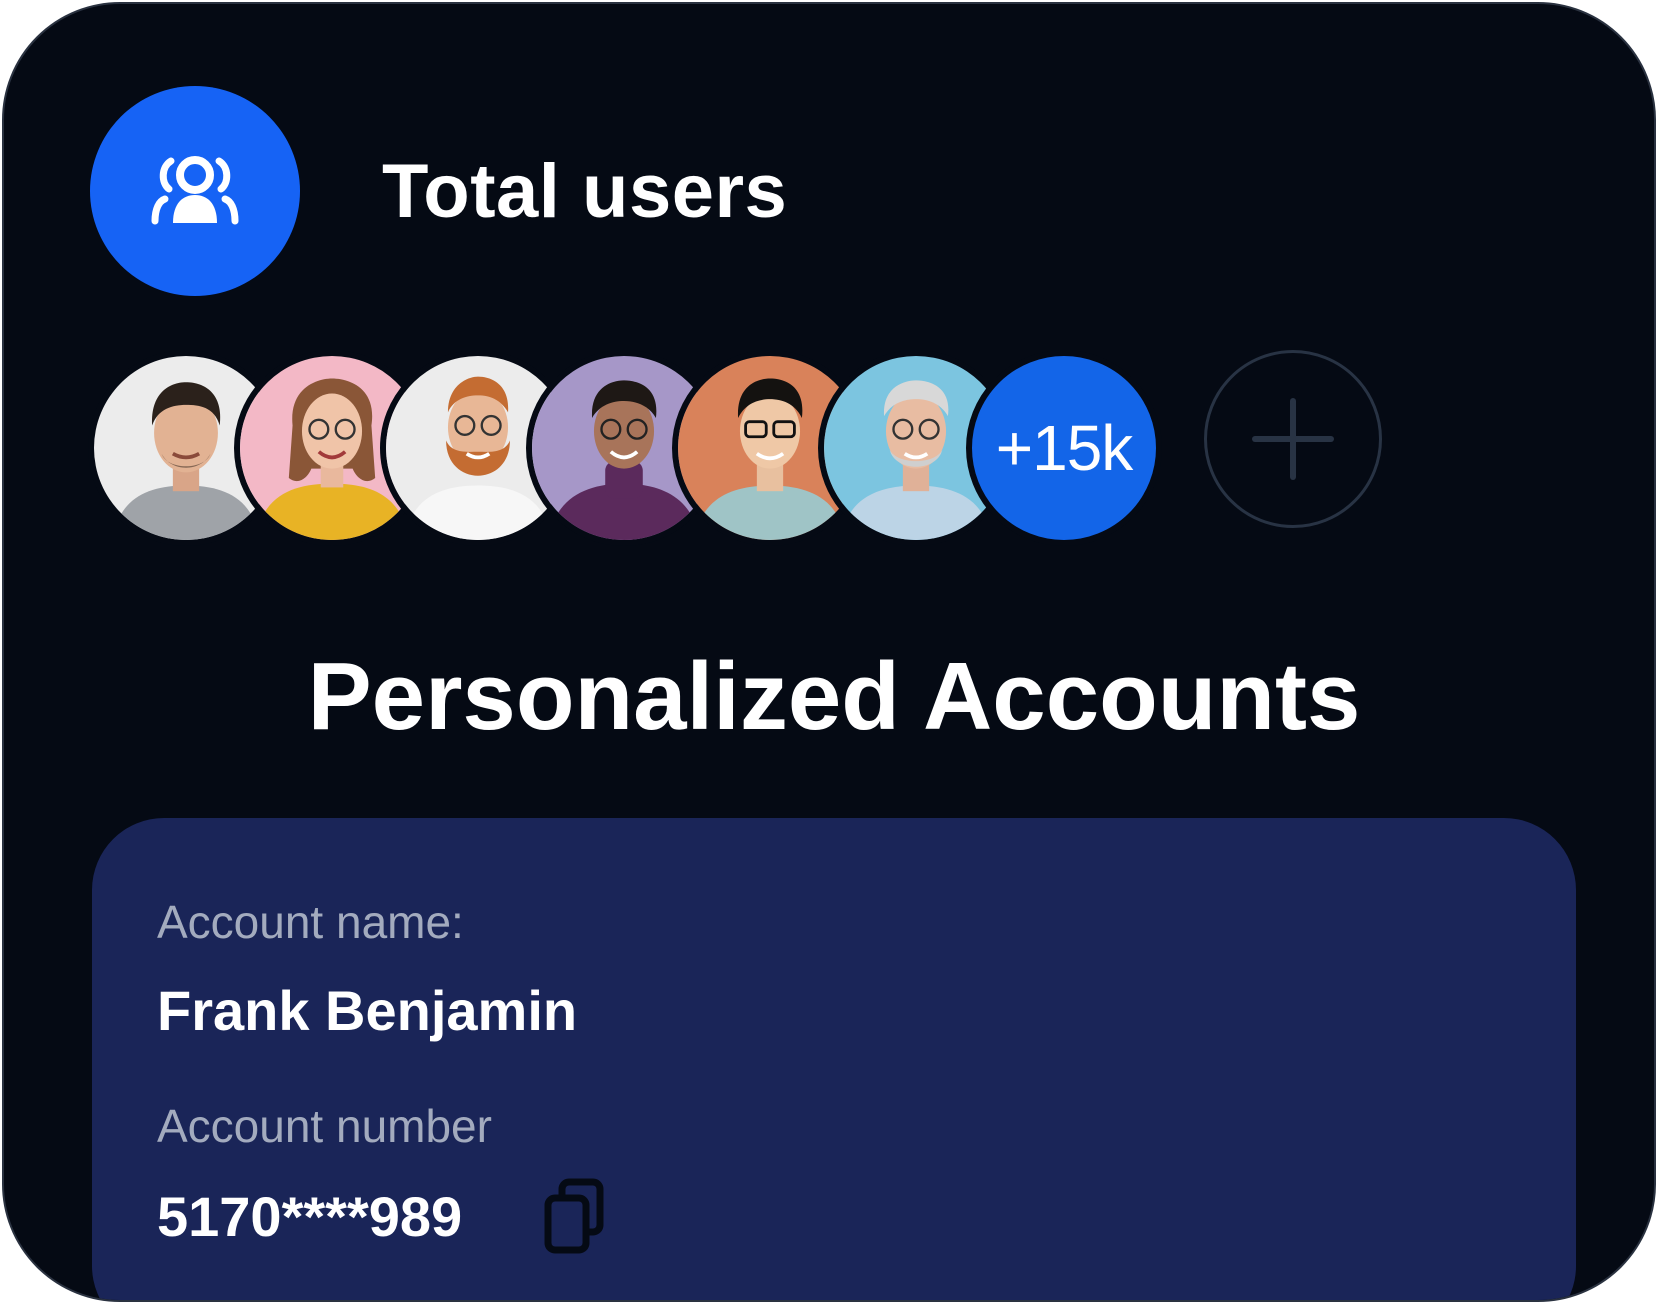 Image resolution: width=1660 pixels, height=1302 pixels. Describe the element at coordinates (585, 191) in the screenshot. I see `total-users-title: Total users` at that location.